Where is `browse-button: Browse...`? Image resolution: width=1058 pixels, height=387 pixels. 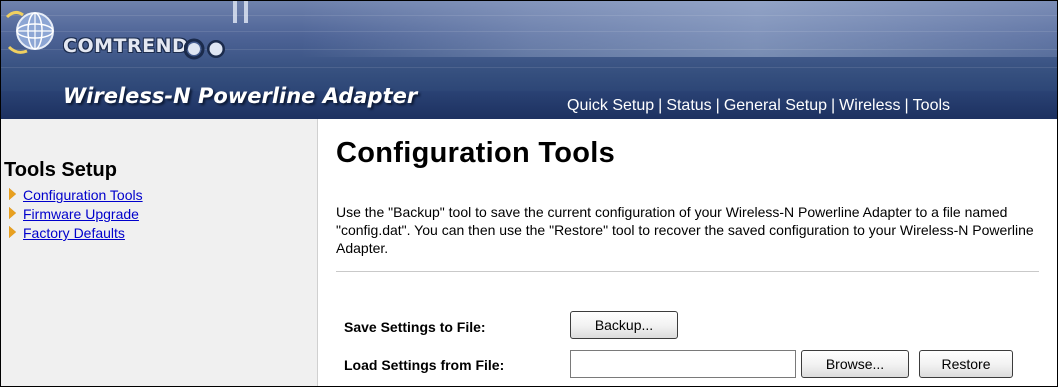
browse-button: Browse... is located at coordinates (855, 364).